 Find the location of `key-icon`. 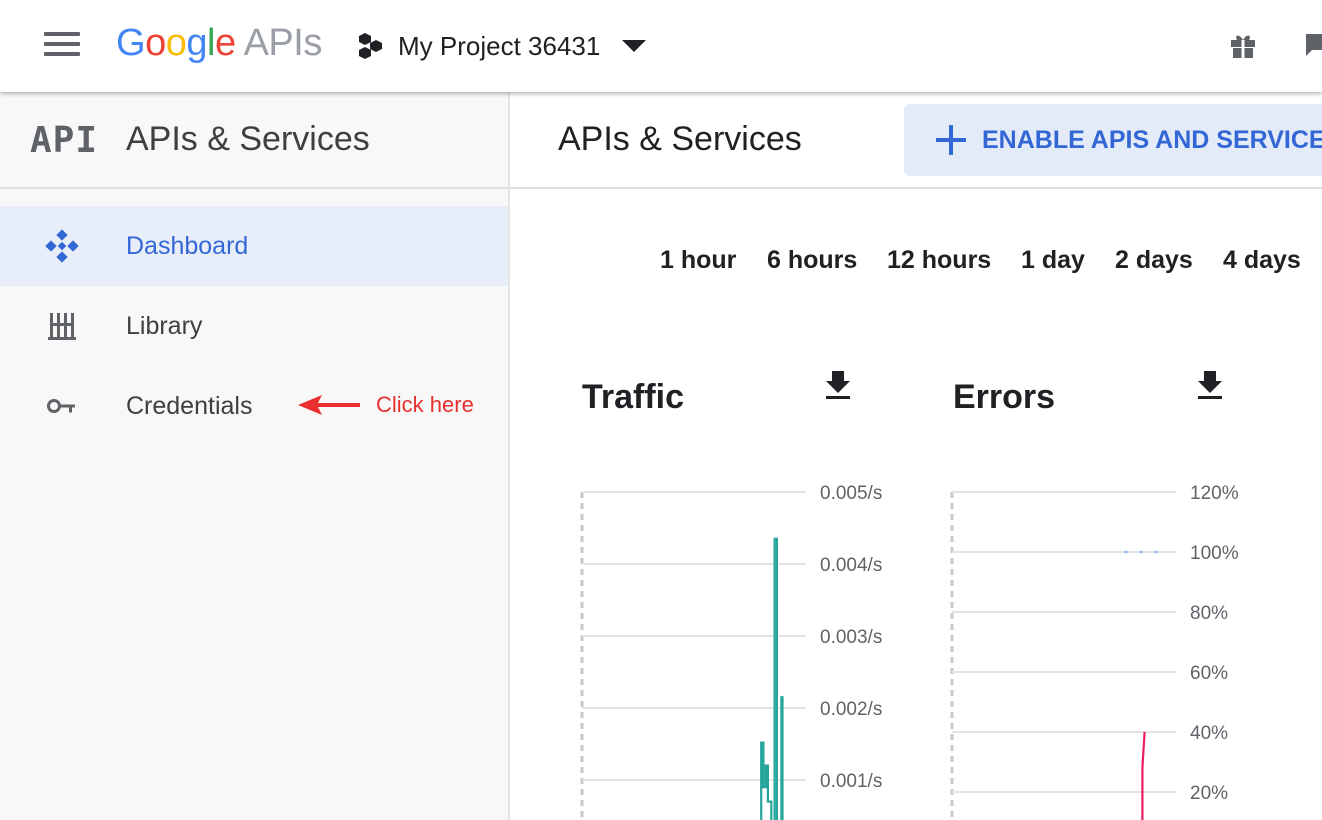

key-icon is located at coordinates (62, 406).